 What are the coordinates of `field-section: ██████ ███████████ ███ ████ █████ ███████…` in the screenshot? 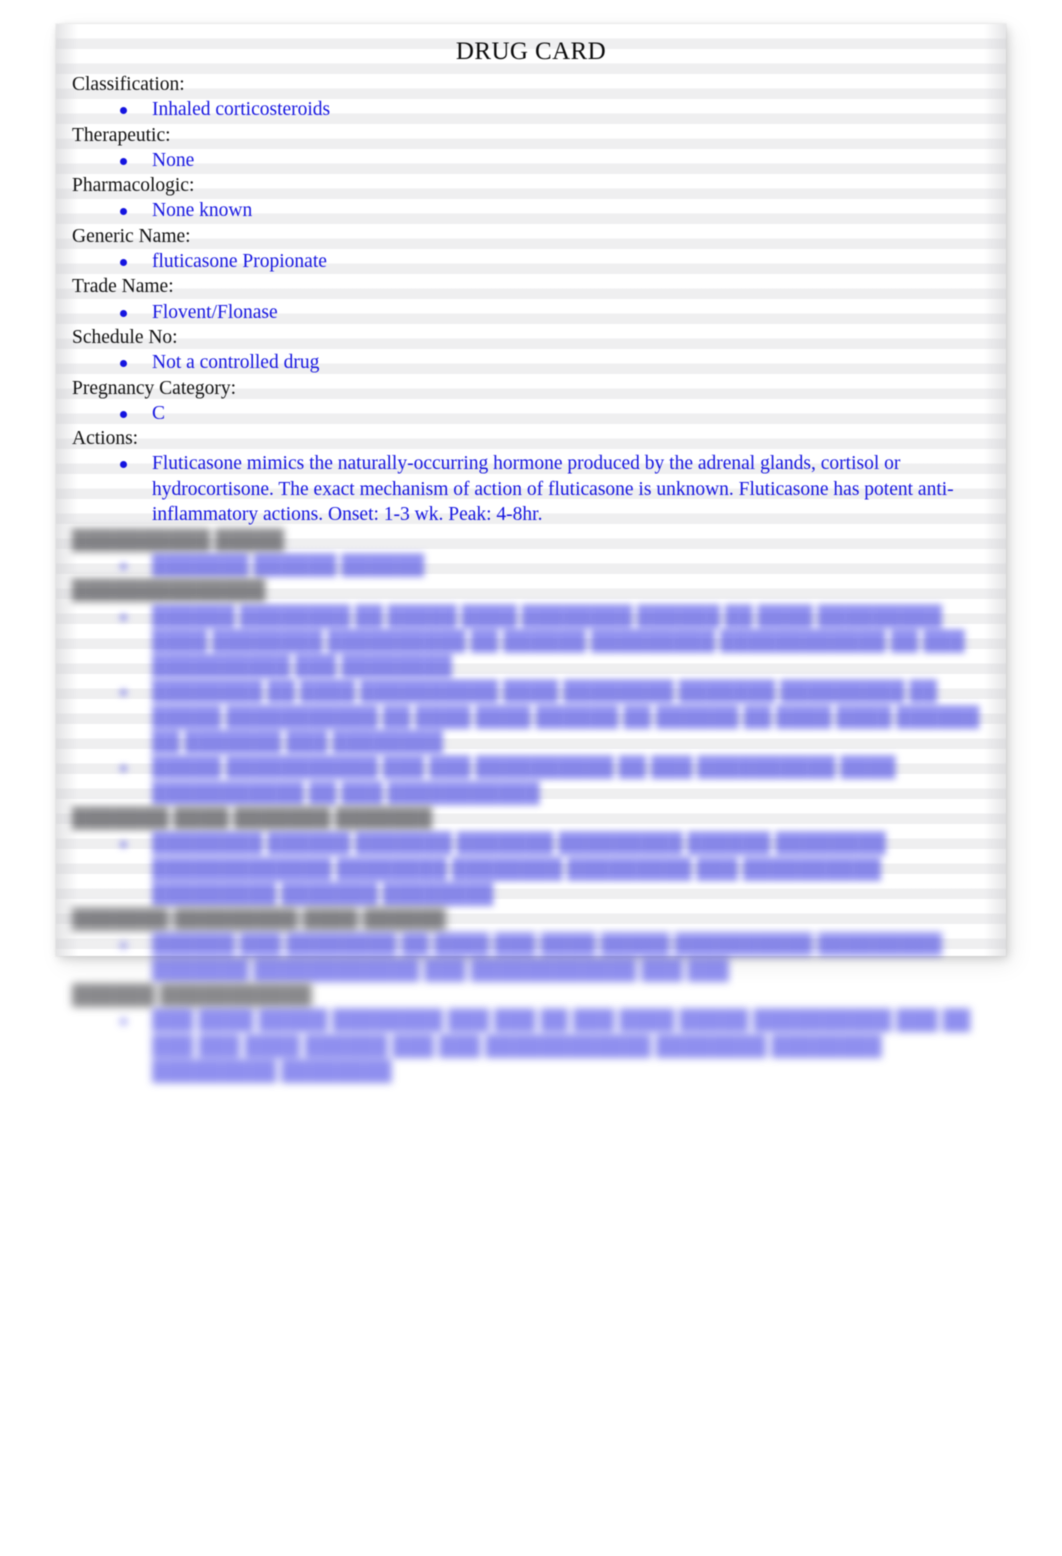 It's located at (532, 1033).